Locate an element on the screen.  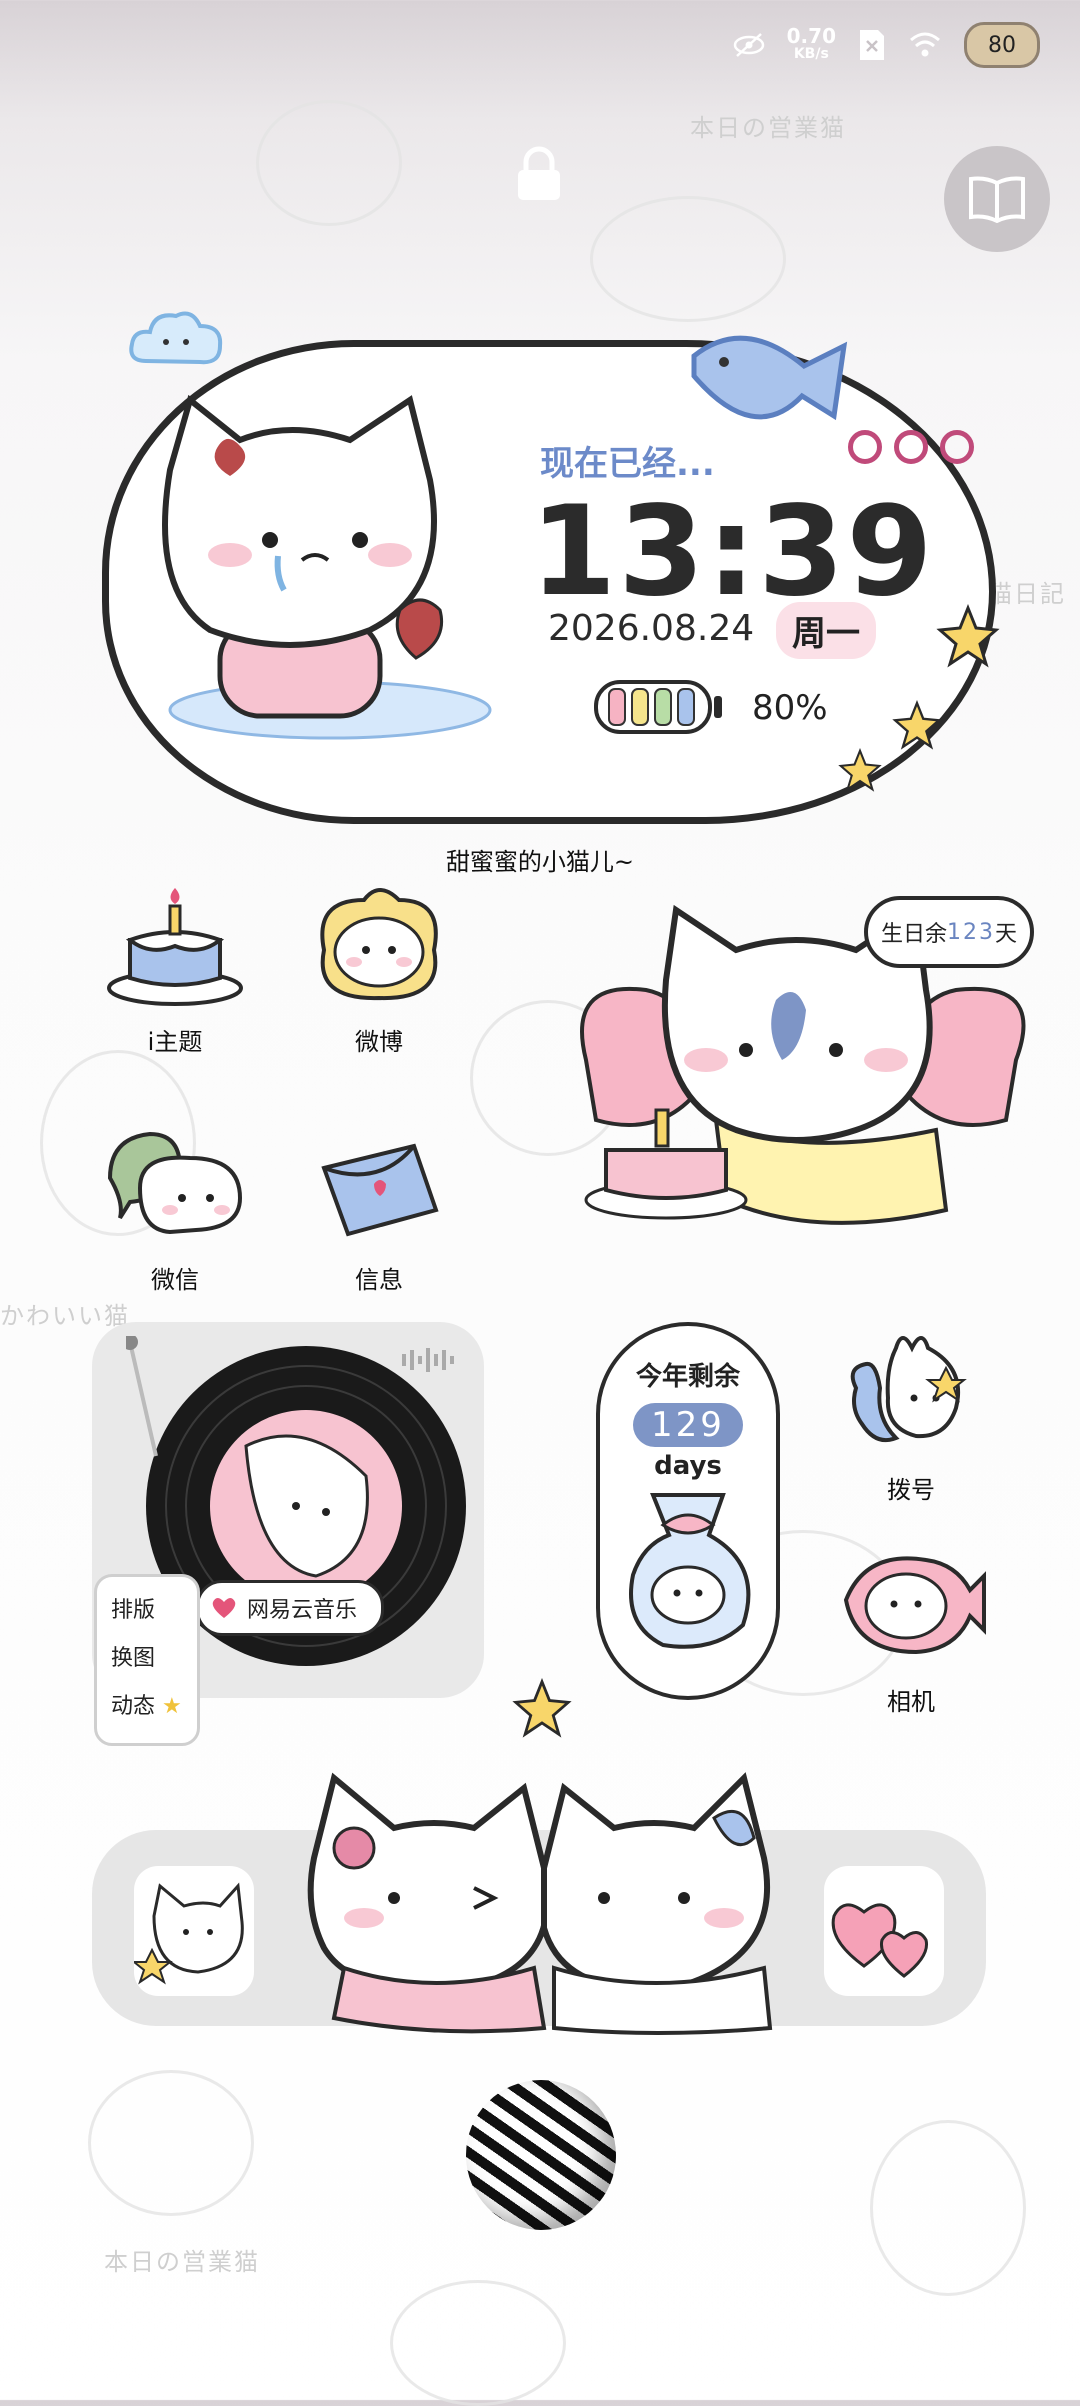
app-camera: 相机 is located at coordinates (911, 1628).